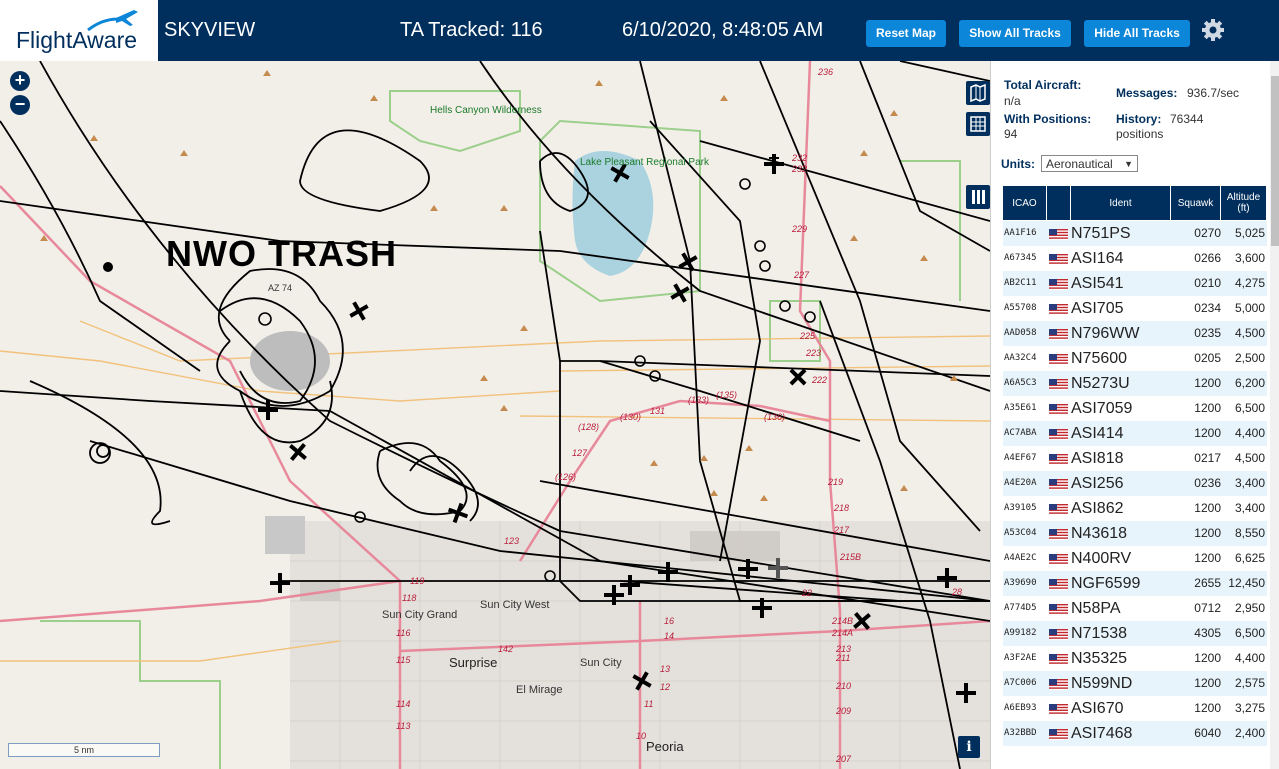 This screenshot has height=769, width=1279. Describe the element at coordinates (843, 658) in the screenshot. I see `route-label: 211` at that location.